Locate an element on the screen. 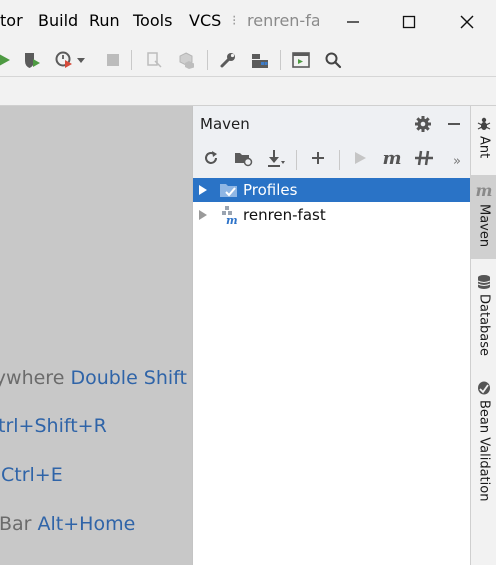  profiler-icon is located at coordinates (63, 59).